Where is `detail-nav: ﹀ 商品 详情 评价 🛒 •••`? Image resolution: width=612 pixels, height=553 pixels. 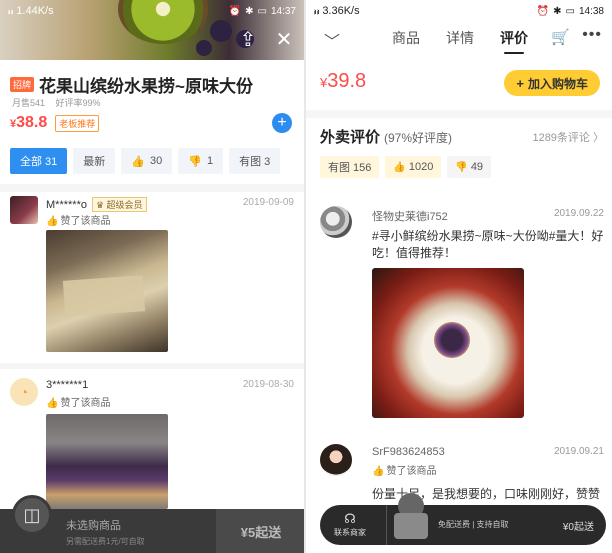 detail-nav: ﹀ 商品 详情 评价 🛒 ••• is located at coordinates (459, 39).